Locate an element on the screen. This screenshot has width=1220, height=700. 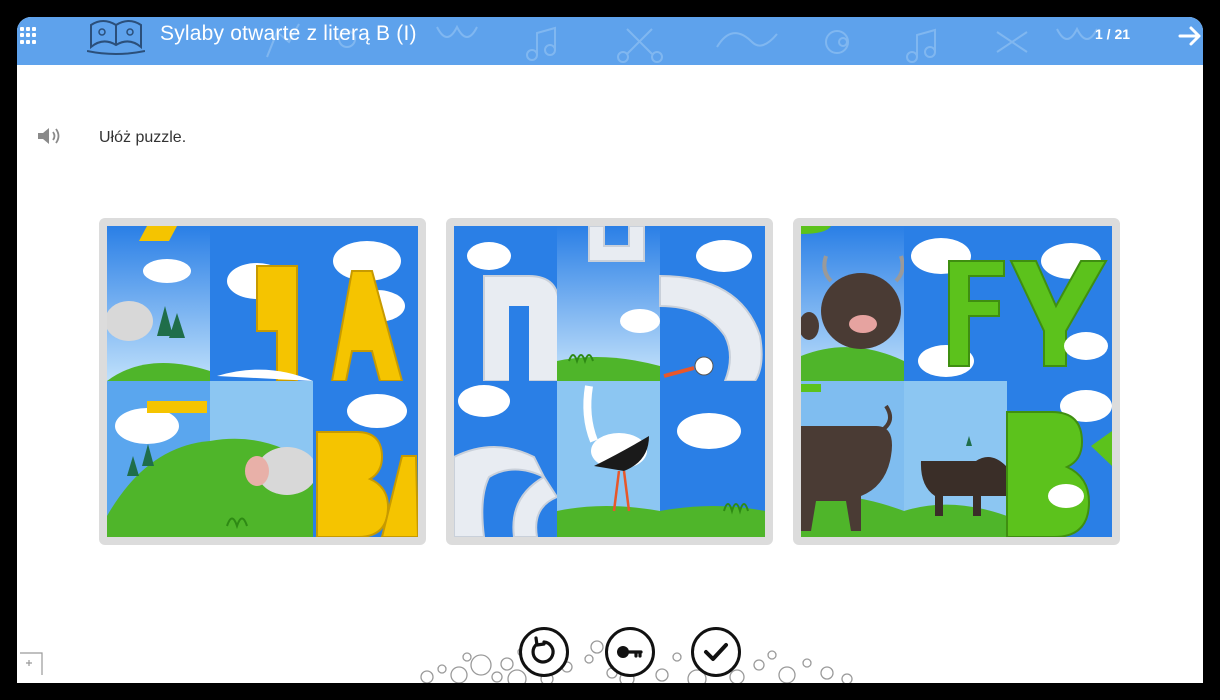
puzzle-bison-pieces is located at coordinates (956, 381).